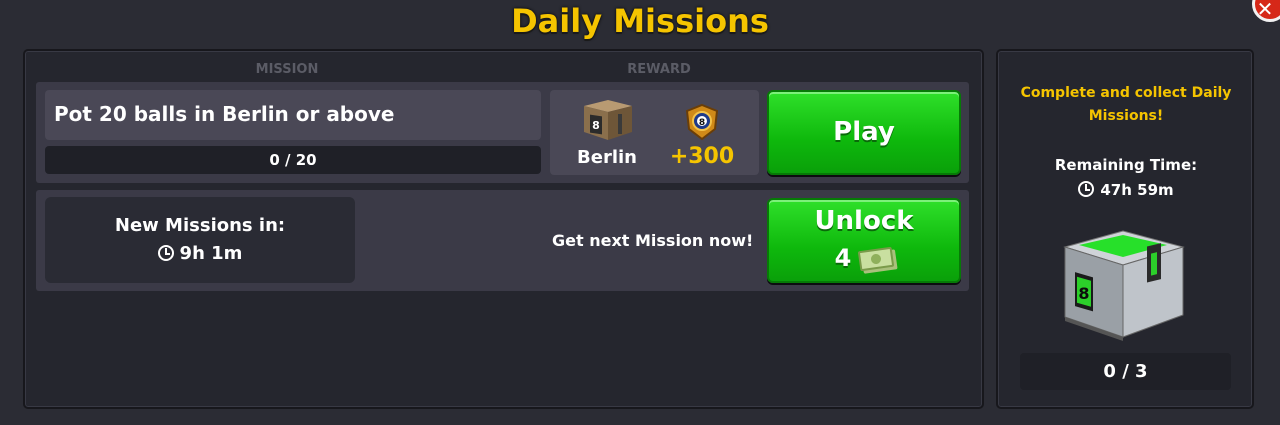  I want to click on side-heading: Complete and collect Daily Missions!, so click(1126, 104).